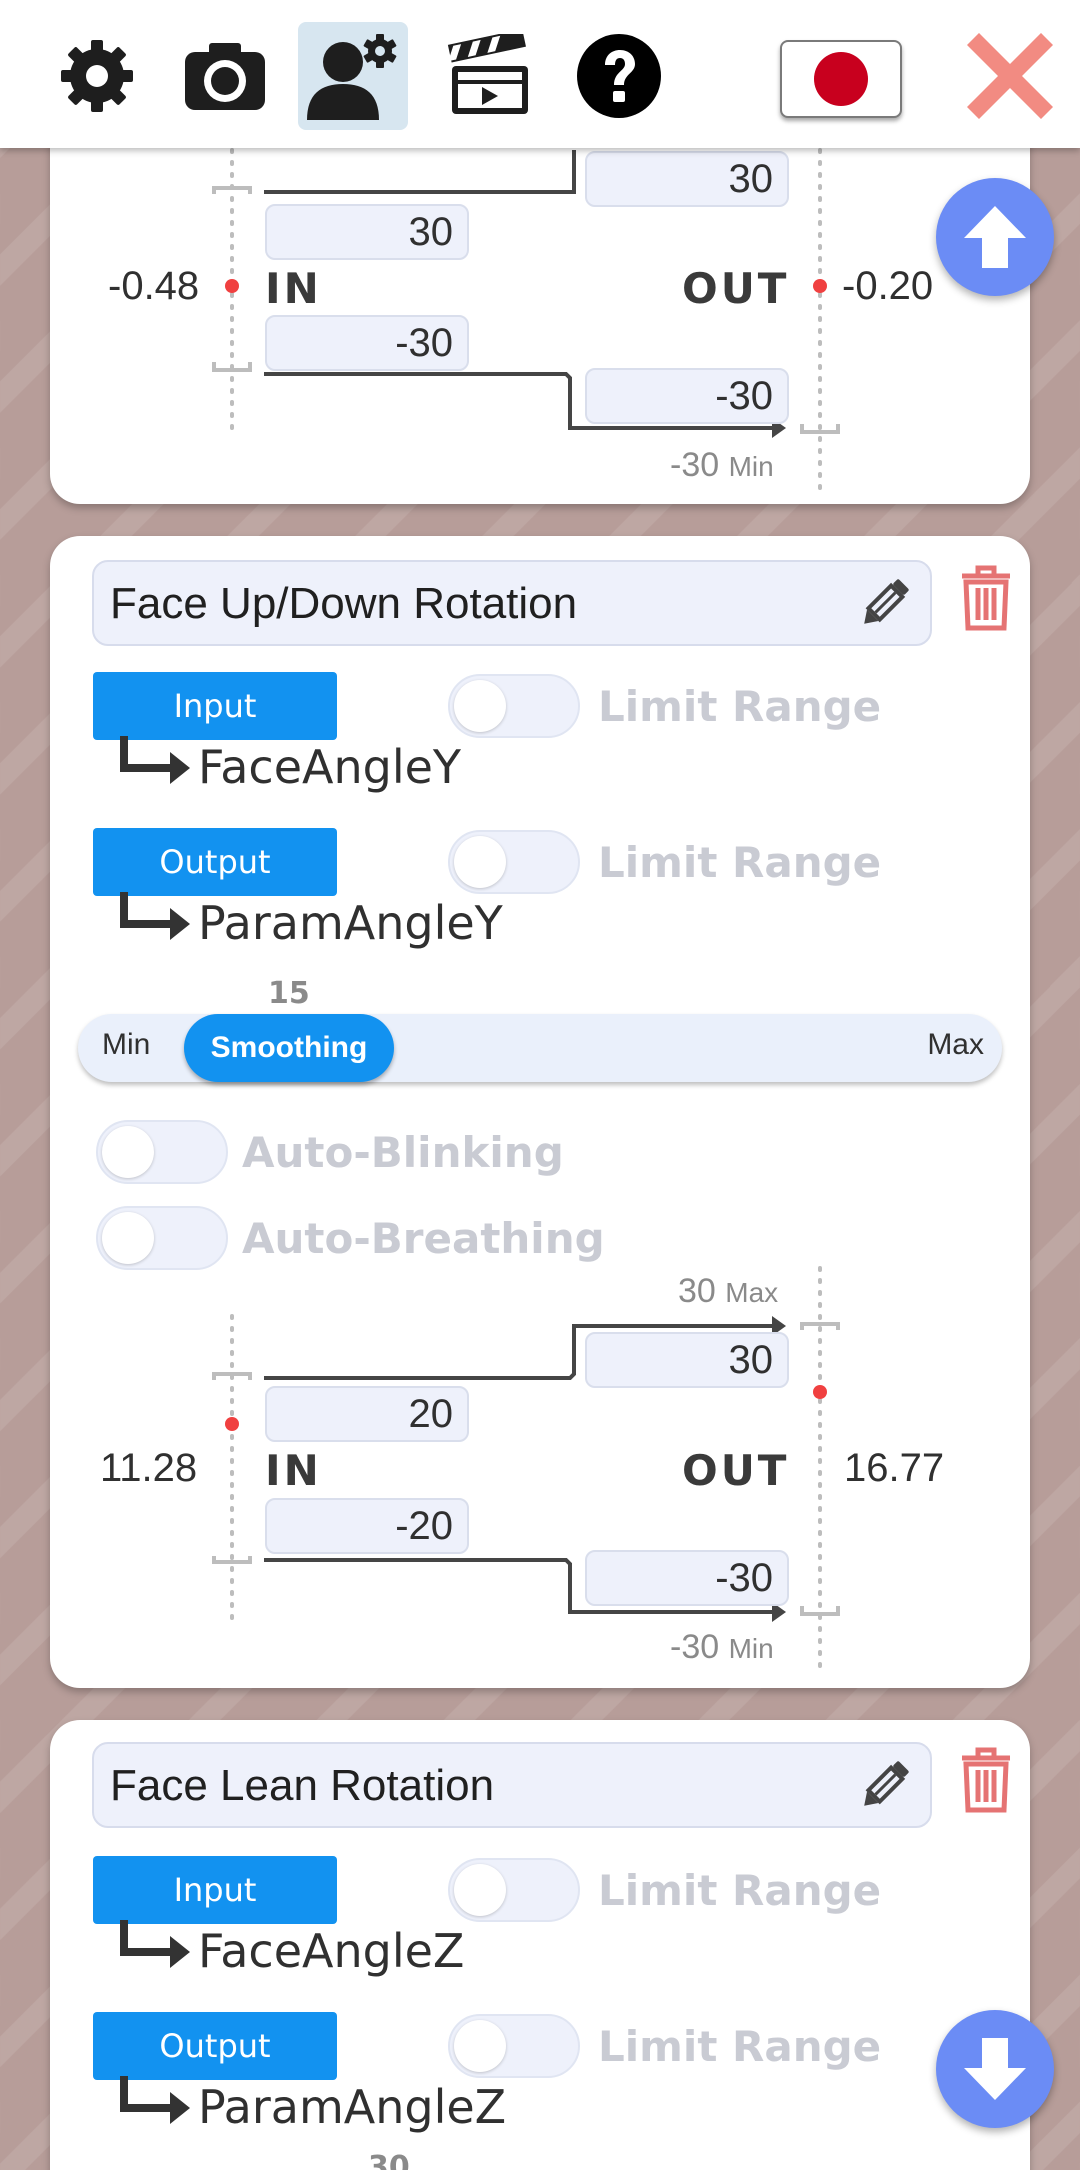  I want to click on max-caption-word: Max, so click(752, 1292).